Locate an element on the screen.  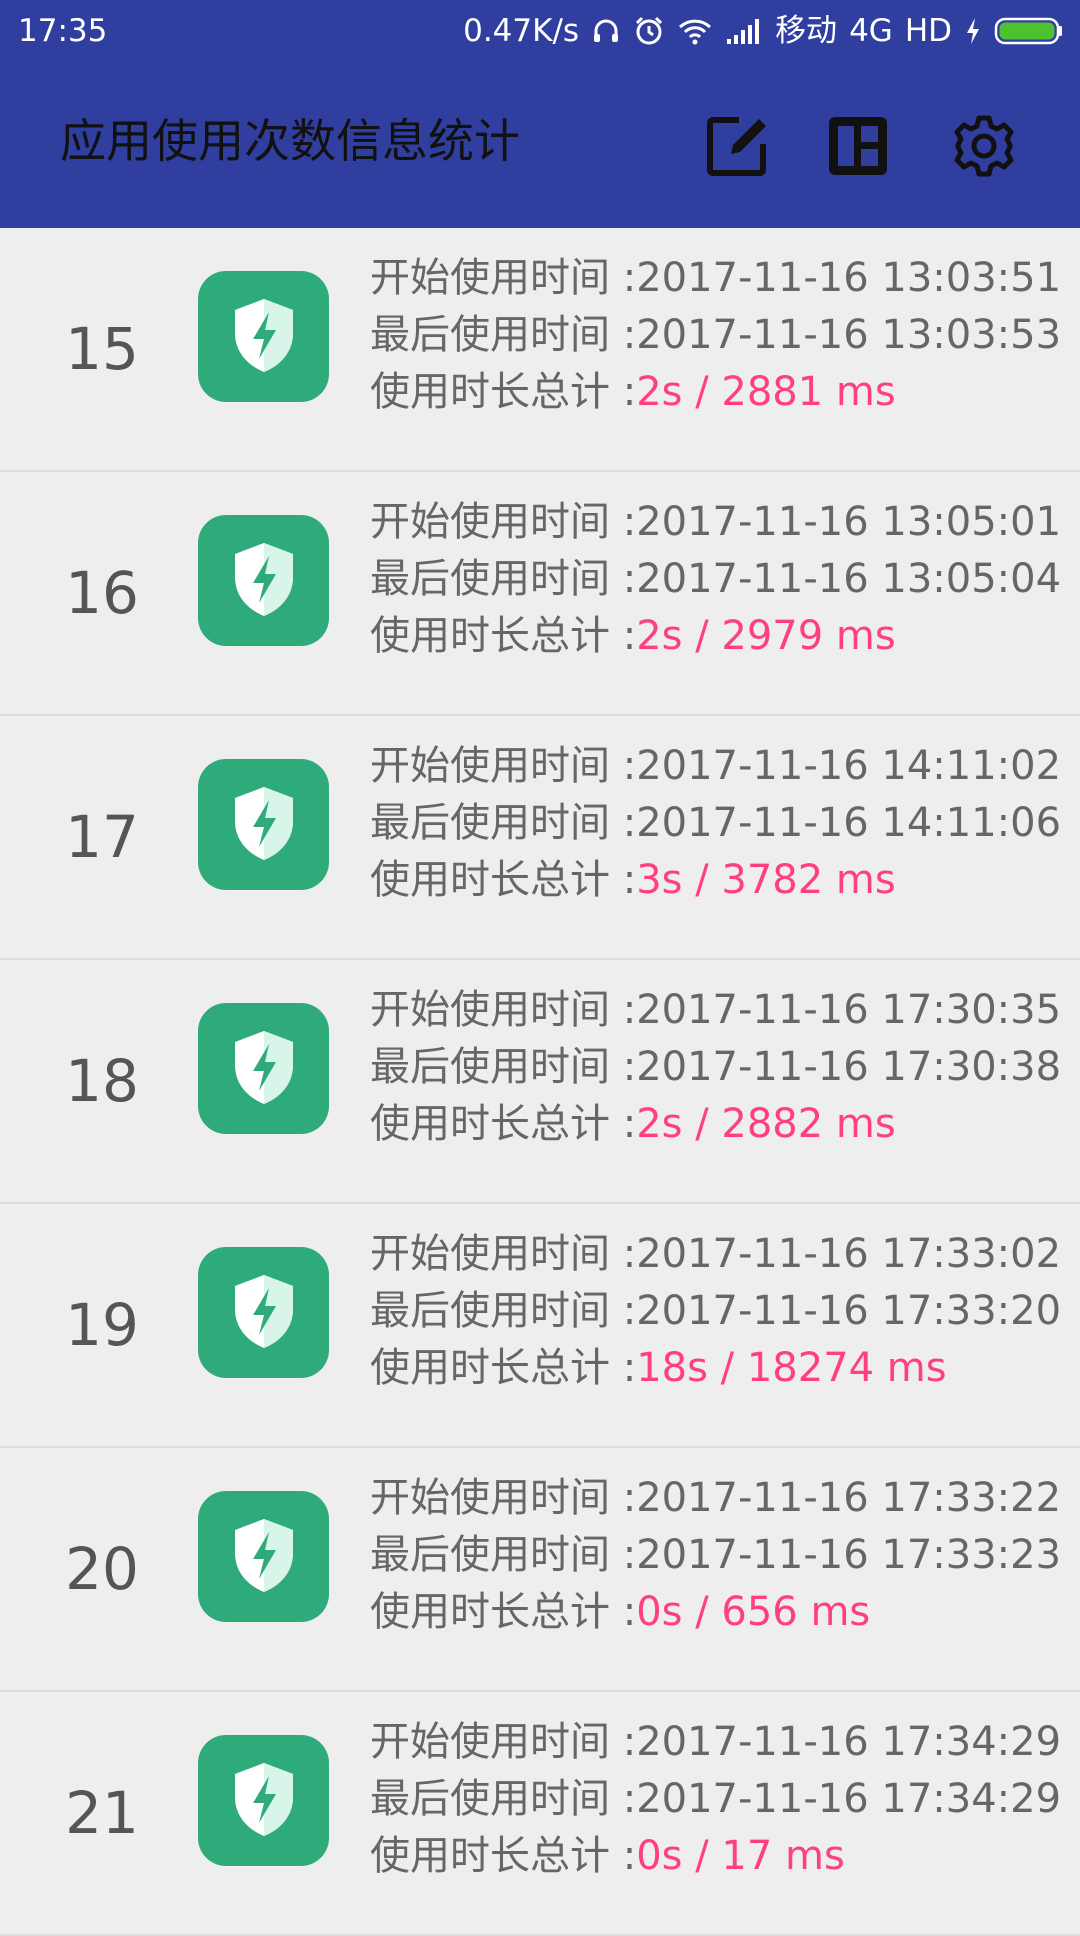
start-time-value: 2017-11-16 17:33:02 is located at coordinates (849, 1254).